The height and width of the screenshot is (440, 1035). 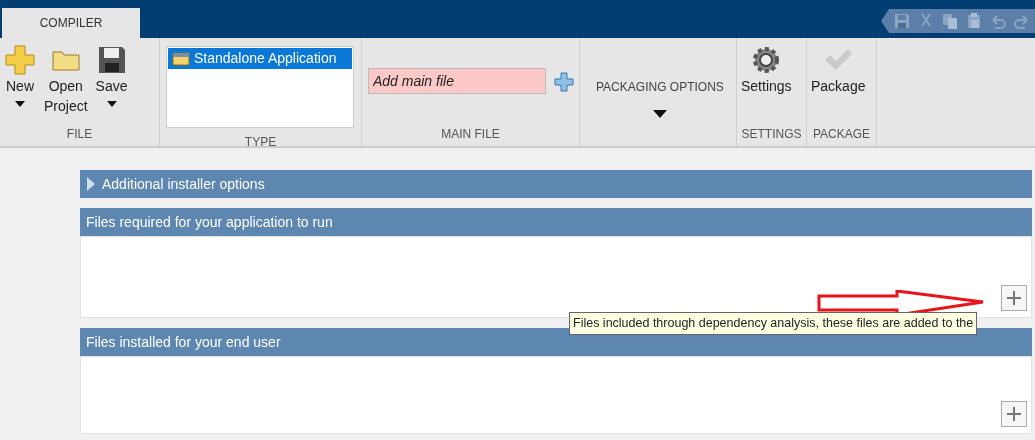 I want to click on group-label: TYPE, so click(x=260, y=142).